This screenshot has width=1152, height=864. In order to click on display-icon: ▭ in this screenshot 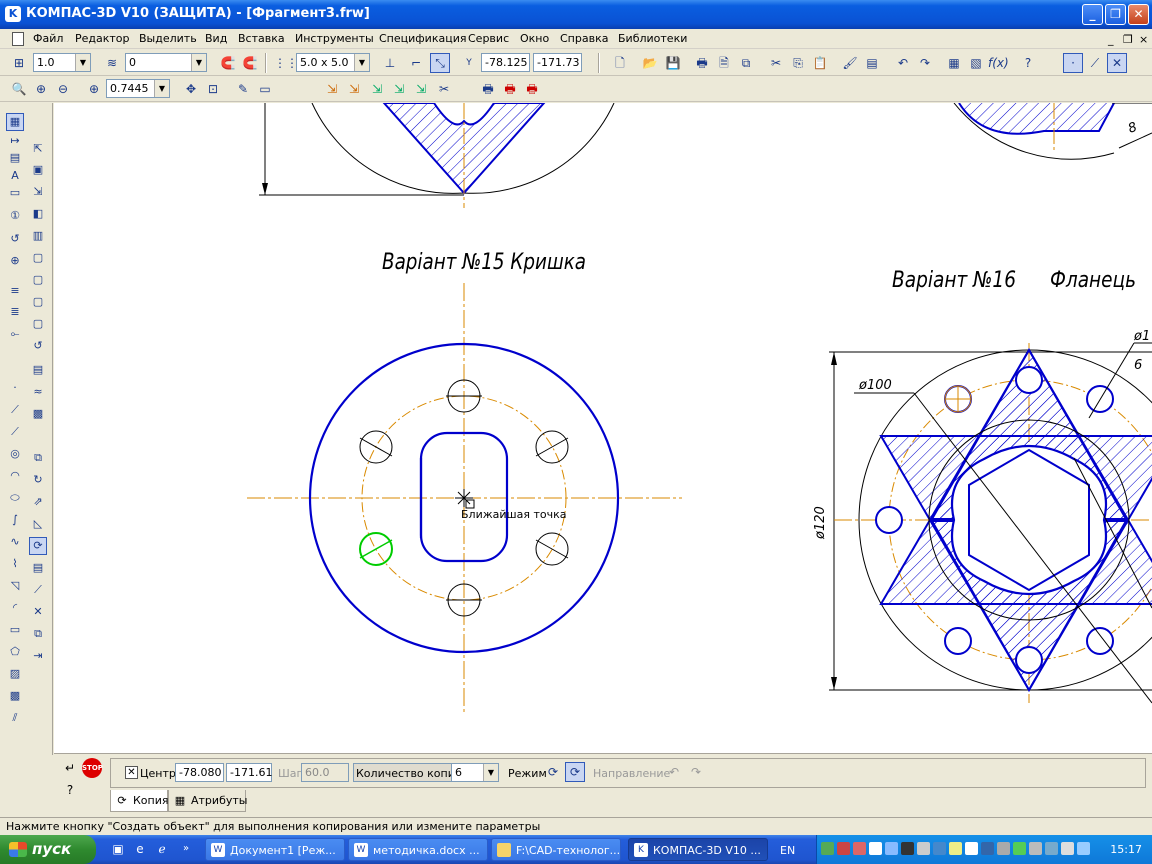, I will do `click(265, 89)`.